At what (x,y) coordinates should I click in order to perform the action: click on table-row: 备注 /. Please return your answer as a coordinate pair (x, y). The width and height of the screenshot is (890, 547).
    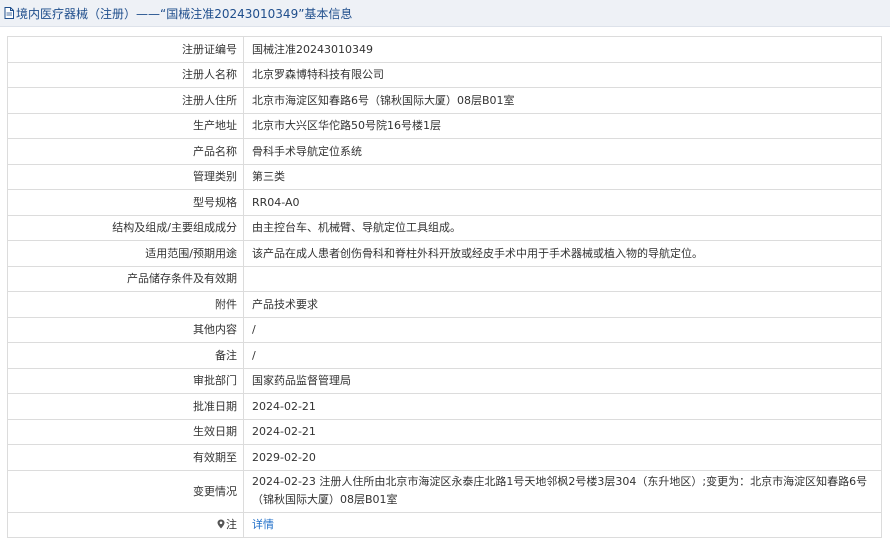
    Looking at the image, I should click on (444, 355).